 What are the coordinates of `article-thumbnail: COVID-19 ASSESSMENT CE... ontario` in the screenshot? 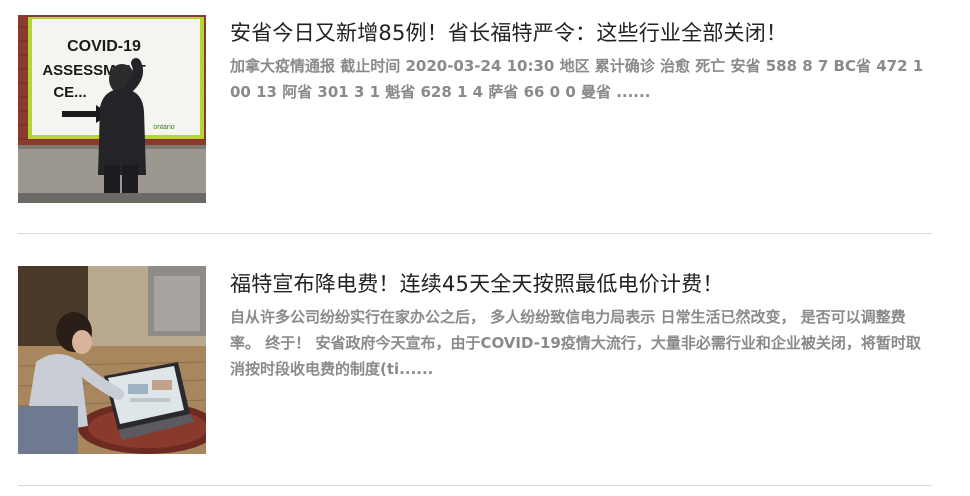 It's located at (112, 109).